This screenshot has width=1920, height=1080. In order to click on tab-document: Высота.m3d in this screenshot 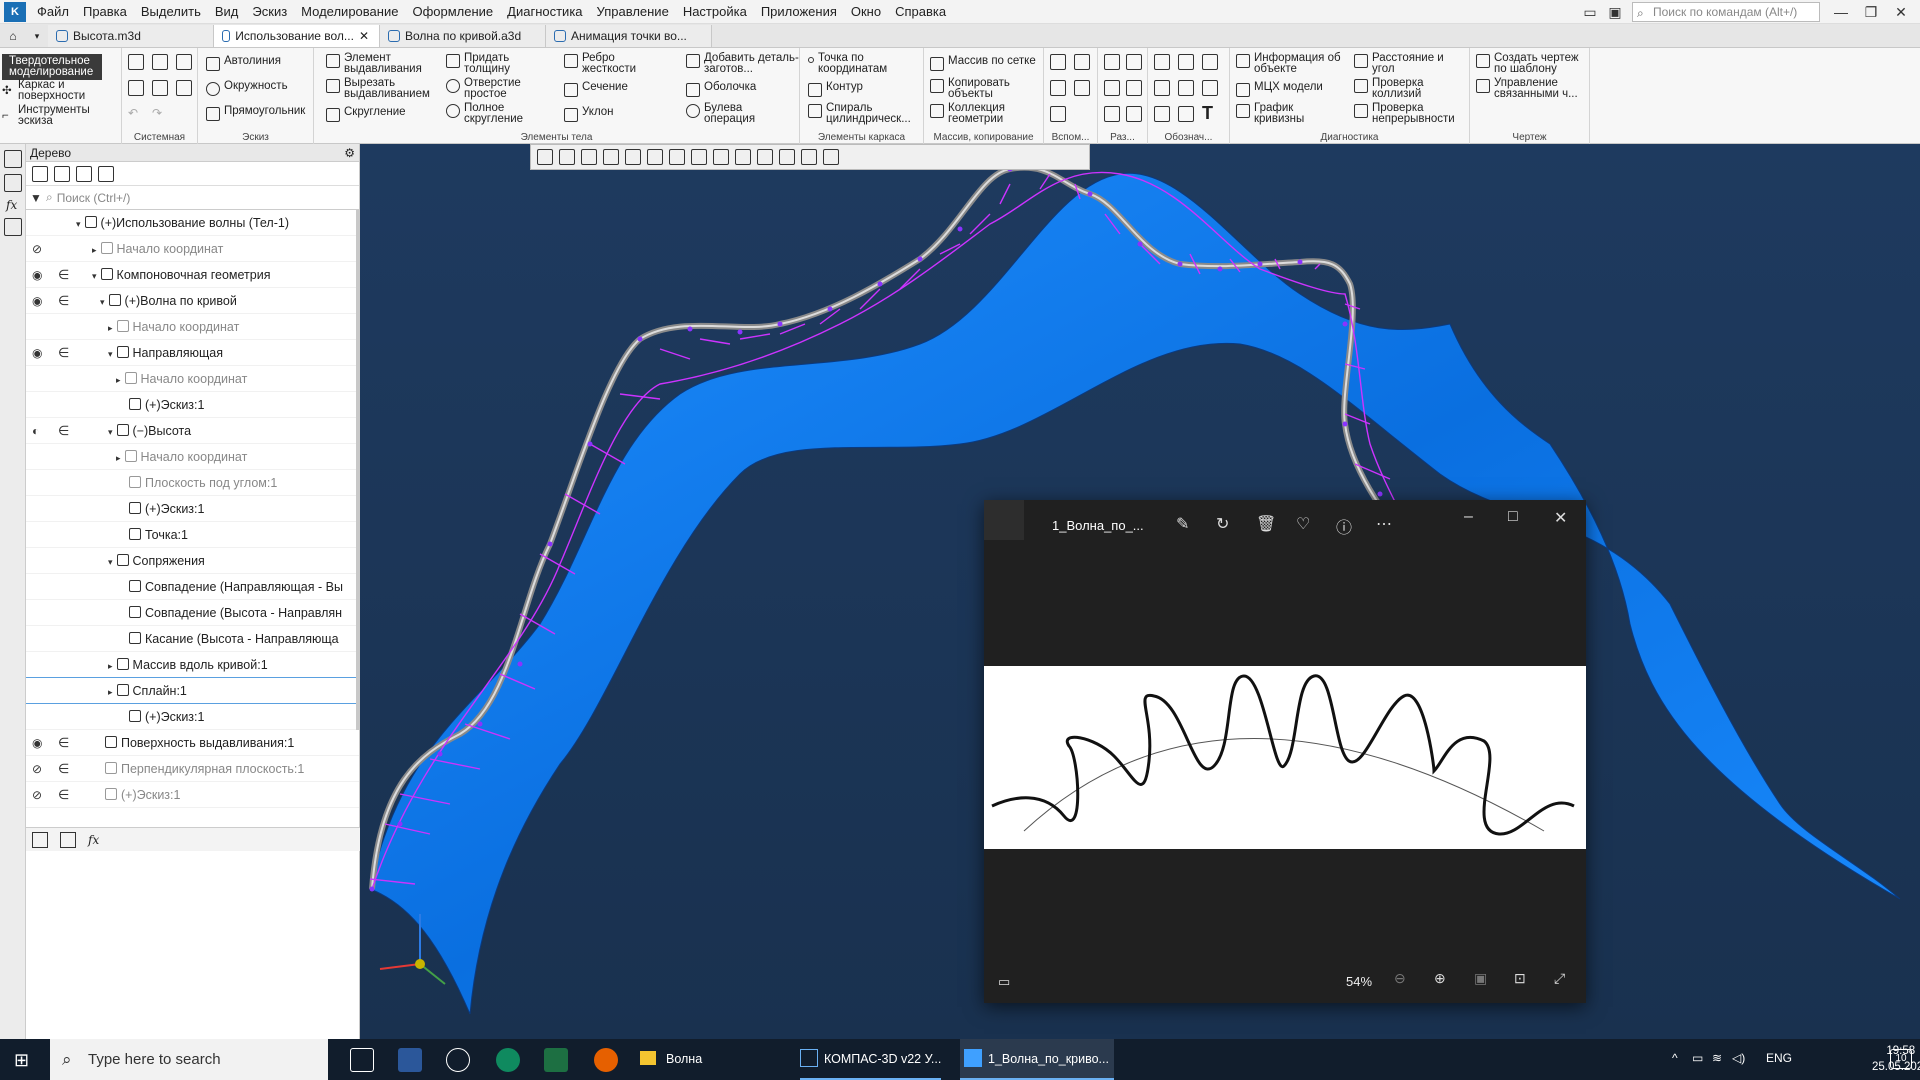, I will do `click(131, 36)`.